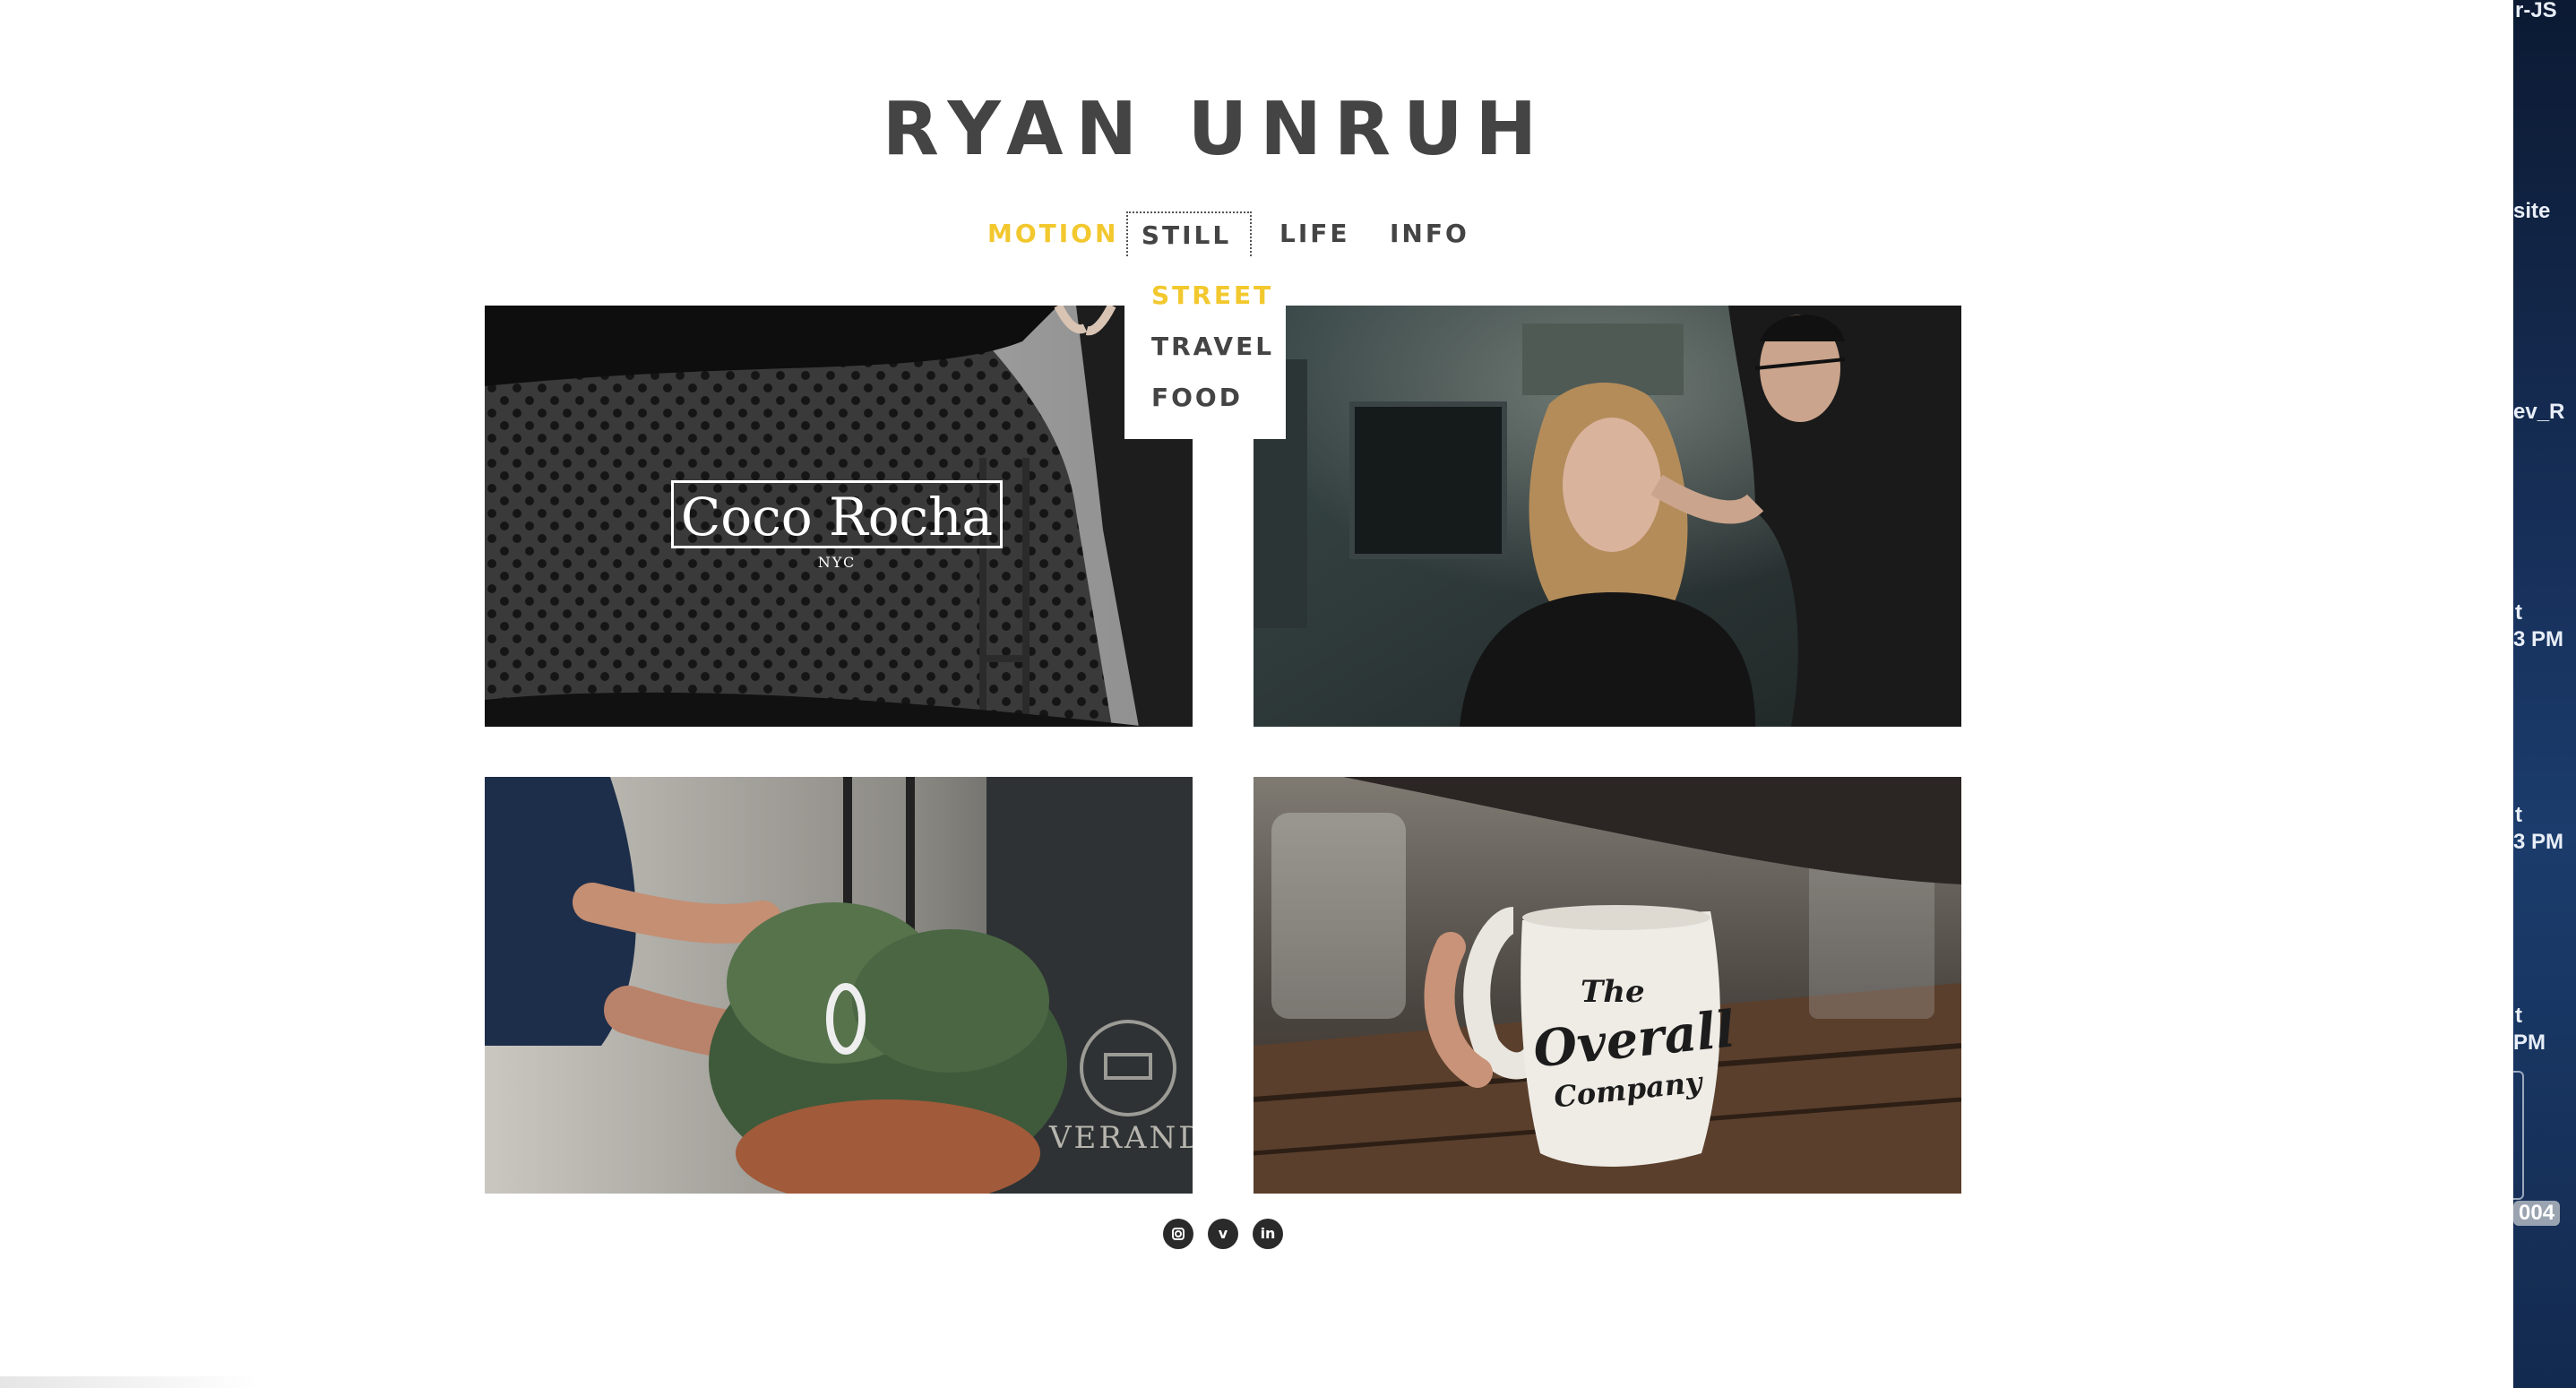 Image resolution: width=2576 pixels, height=1388 pixels. What do you see at coordinates (2519, 1135) in the screenshot?
I see `desktop-window-edge` at bounding box center [2519, 1135].